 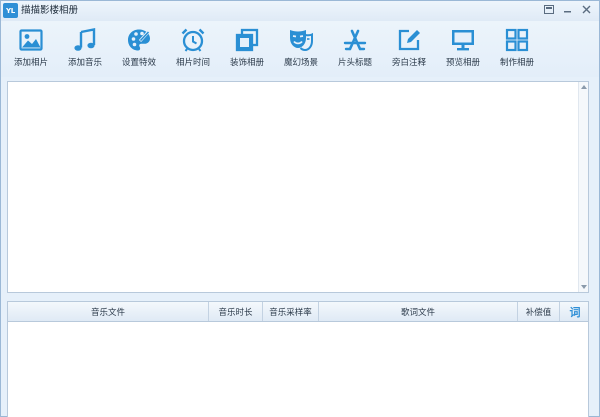 What do you see at coordinates (236, 311) in the screenshot?
I see `column-music-duration: 音乐时长` at bounding box center [236, 311].